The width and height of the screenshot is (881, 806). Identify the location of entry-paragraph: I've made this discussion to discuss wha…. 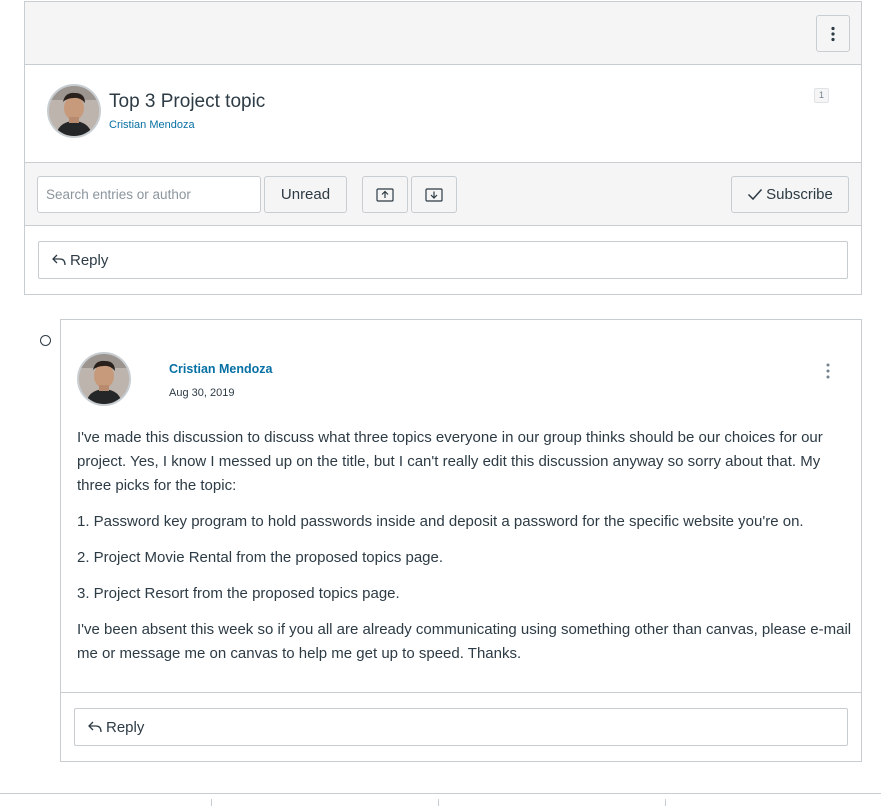
(450, 461).